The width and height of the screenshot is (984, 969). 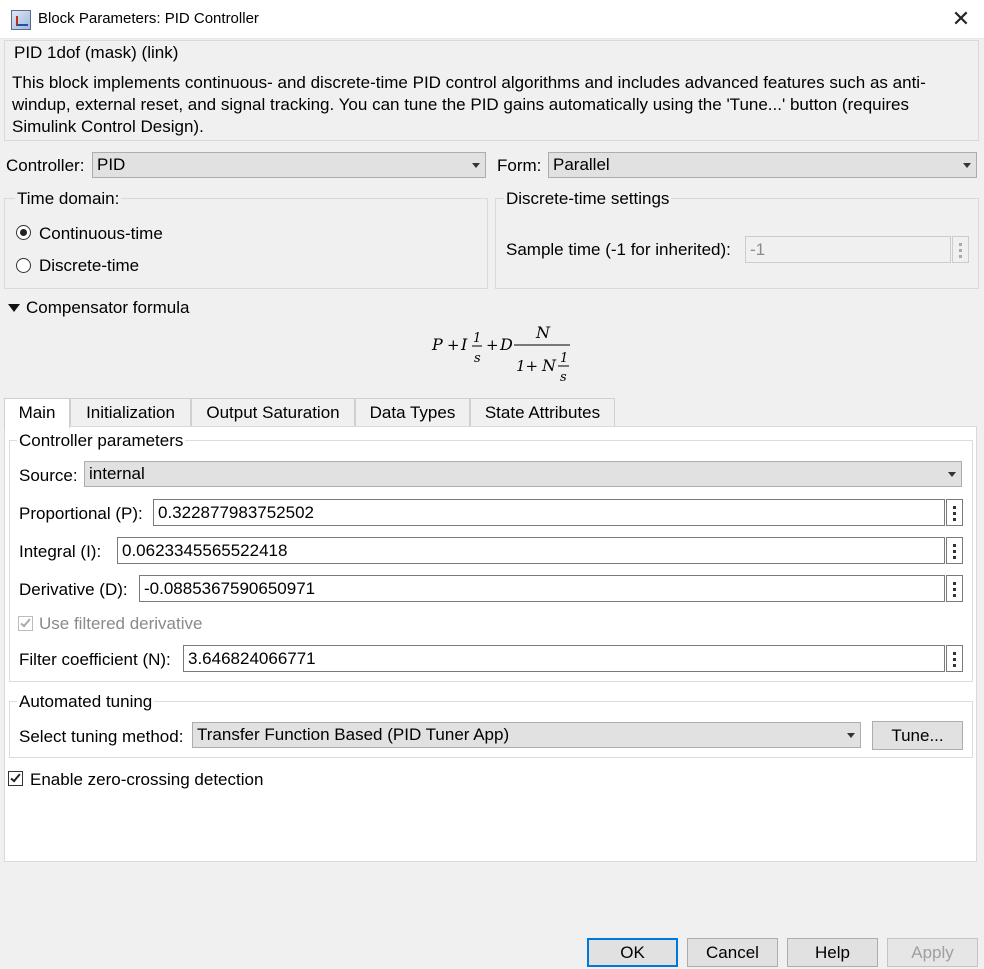 What do you see at coordinates (531, 550) in the screenshot?
I see `integral-input: 0.0623345565522418` at bounding box center [531, 550].